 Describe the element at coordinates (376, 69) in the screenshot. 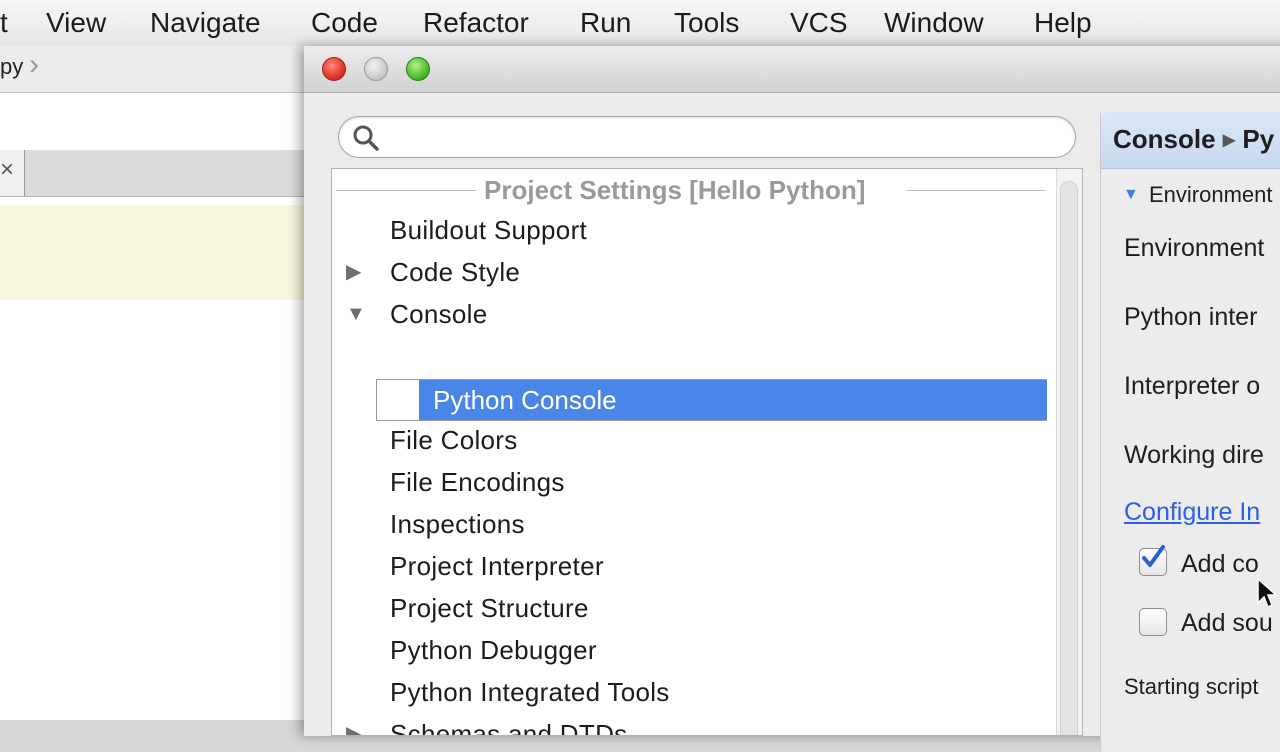

I see `minimize-window-button` at that location.